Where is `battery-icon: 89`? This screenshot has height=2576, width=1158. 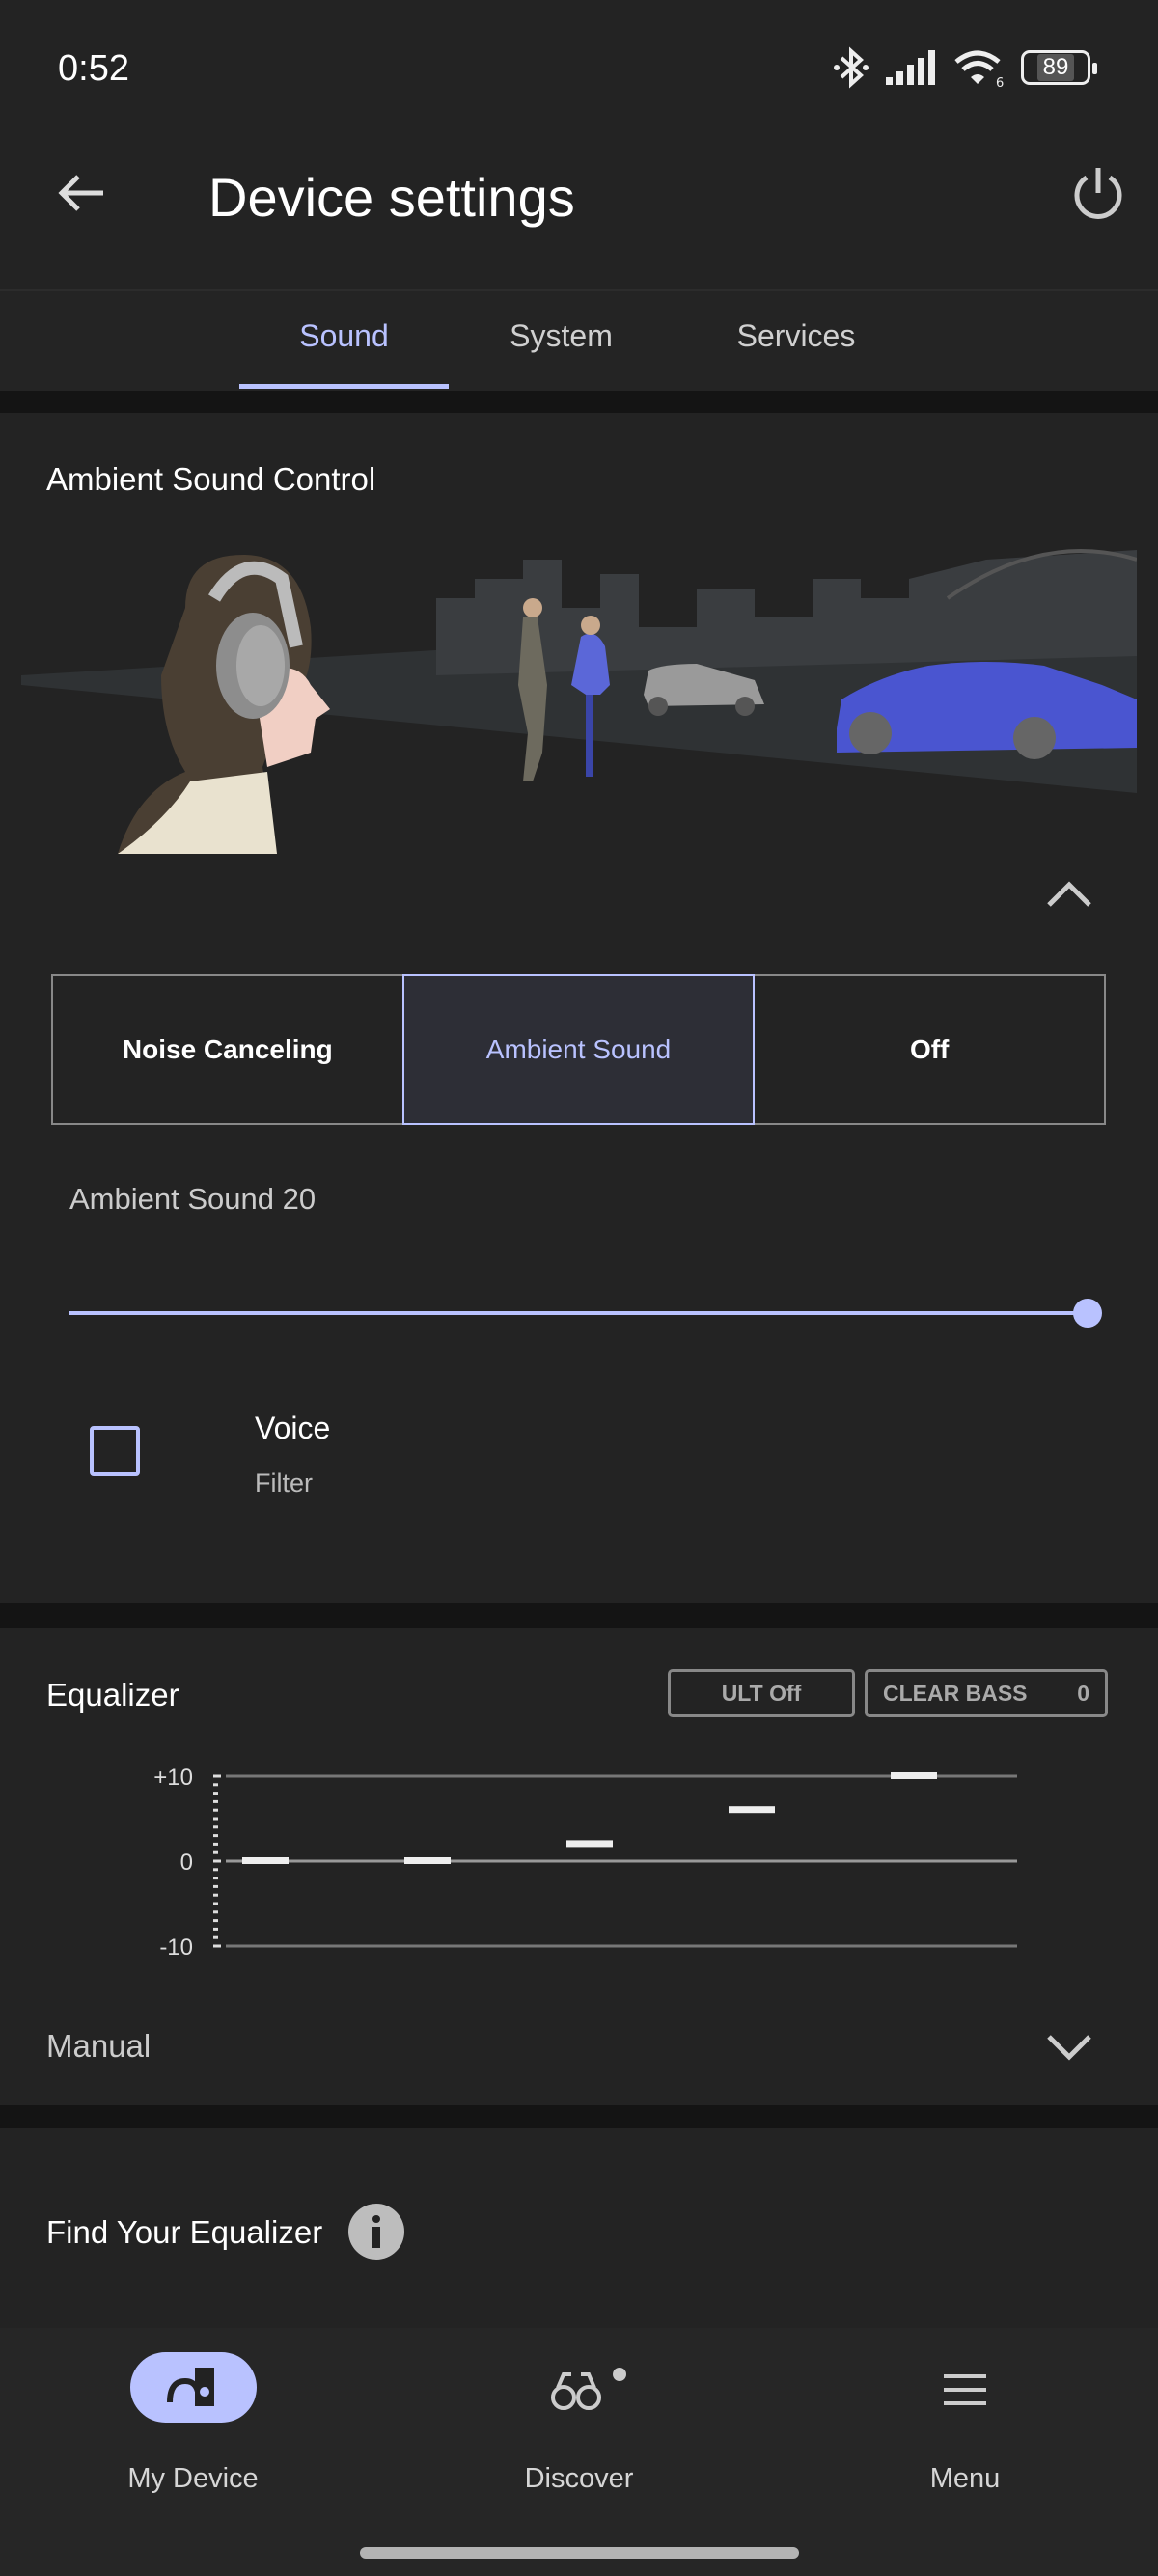 battery-icon: 89 is located at coordinates (1059, 67).